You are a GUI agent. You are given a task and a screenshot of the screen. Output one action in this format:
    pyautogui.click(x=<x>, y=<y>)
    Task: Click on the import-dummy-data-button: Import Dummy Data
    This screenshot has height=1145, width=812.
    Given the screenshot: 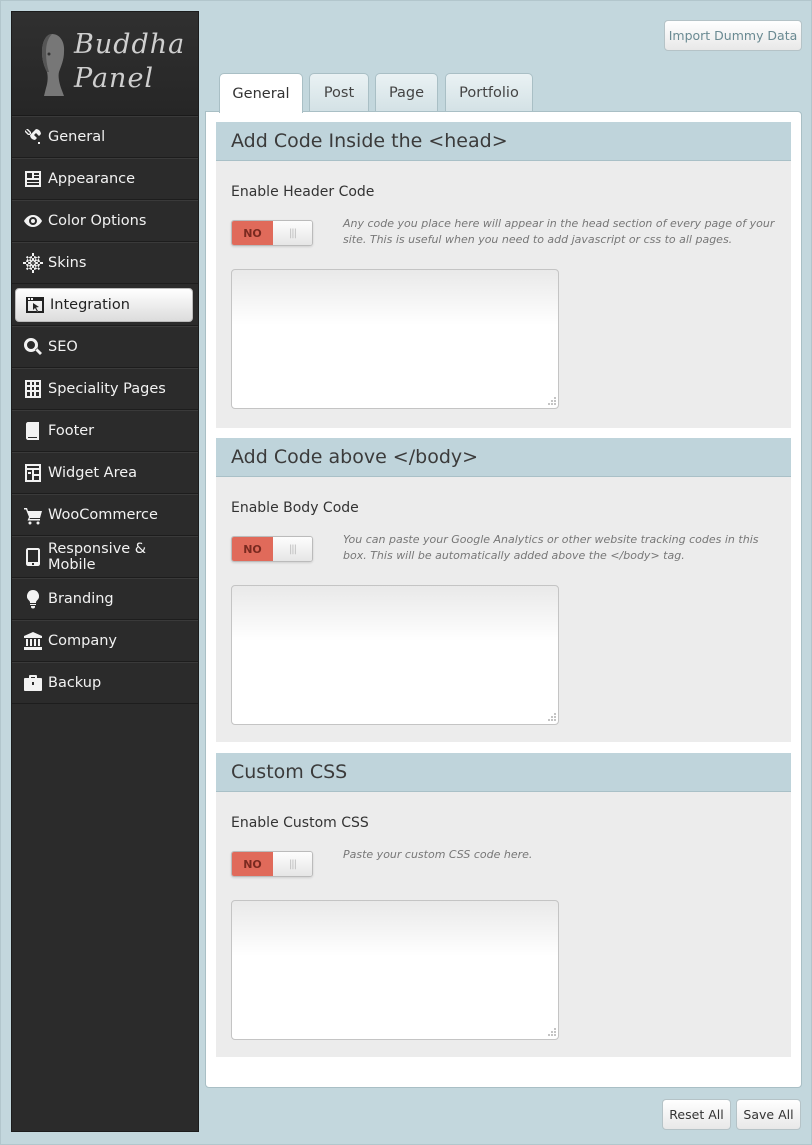 What is the action you would take?
    pyautogui.click(x=733, y=35)
    